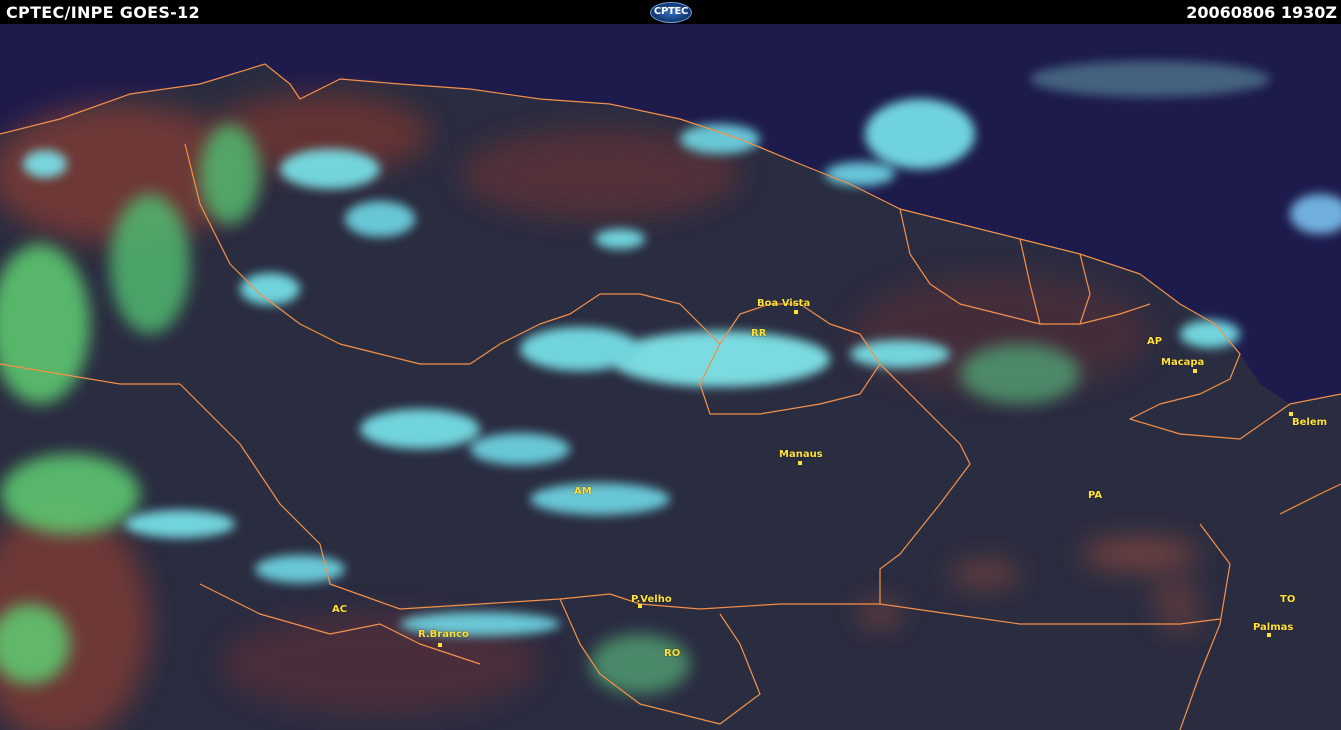 Image resolution: width=1341 pixels, height=730 pixels. I want to click on cptec-logo-text: CPTEC, so click(671, 11).